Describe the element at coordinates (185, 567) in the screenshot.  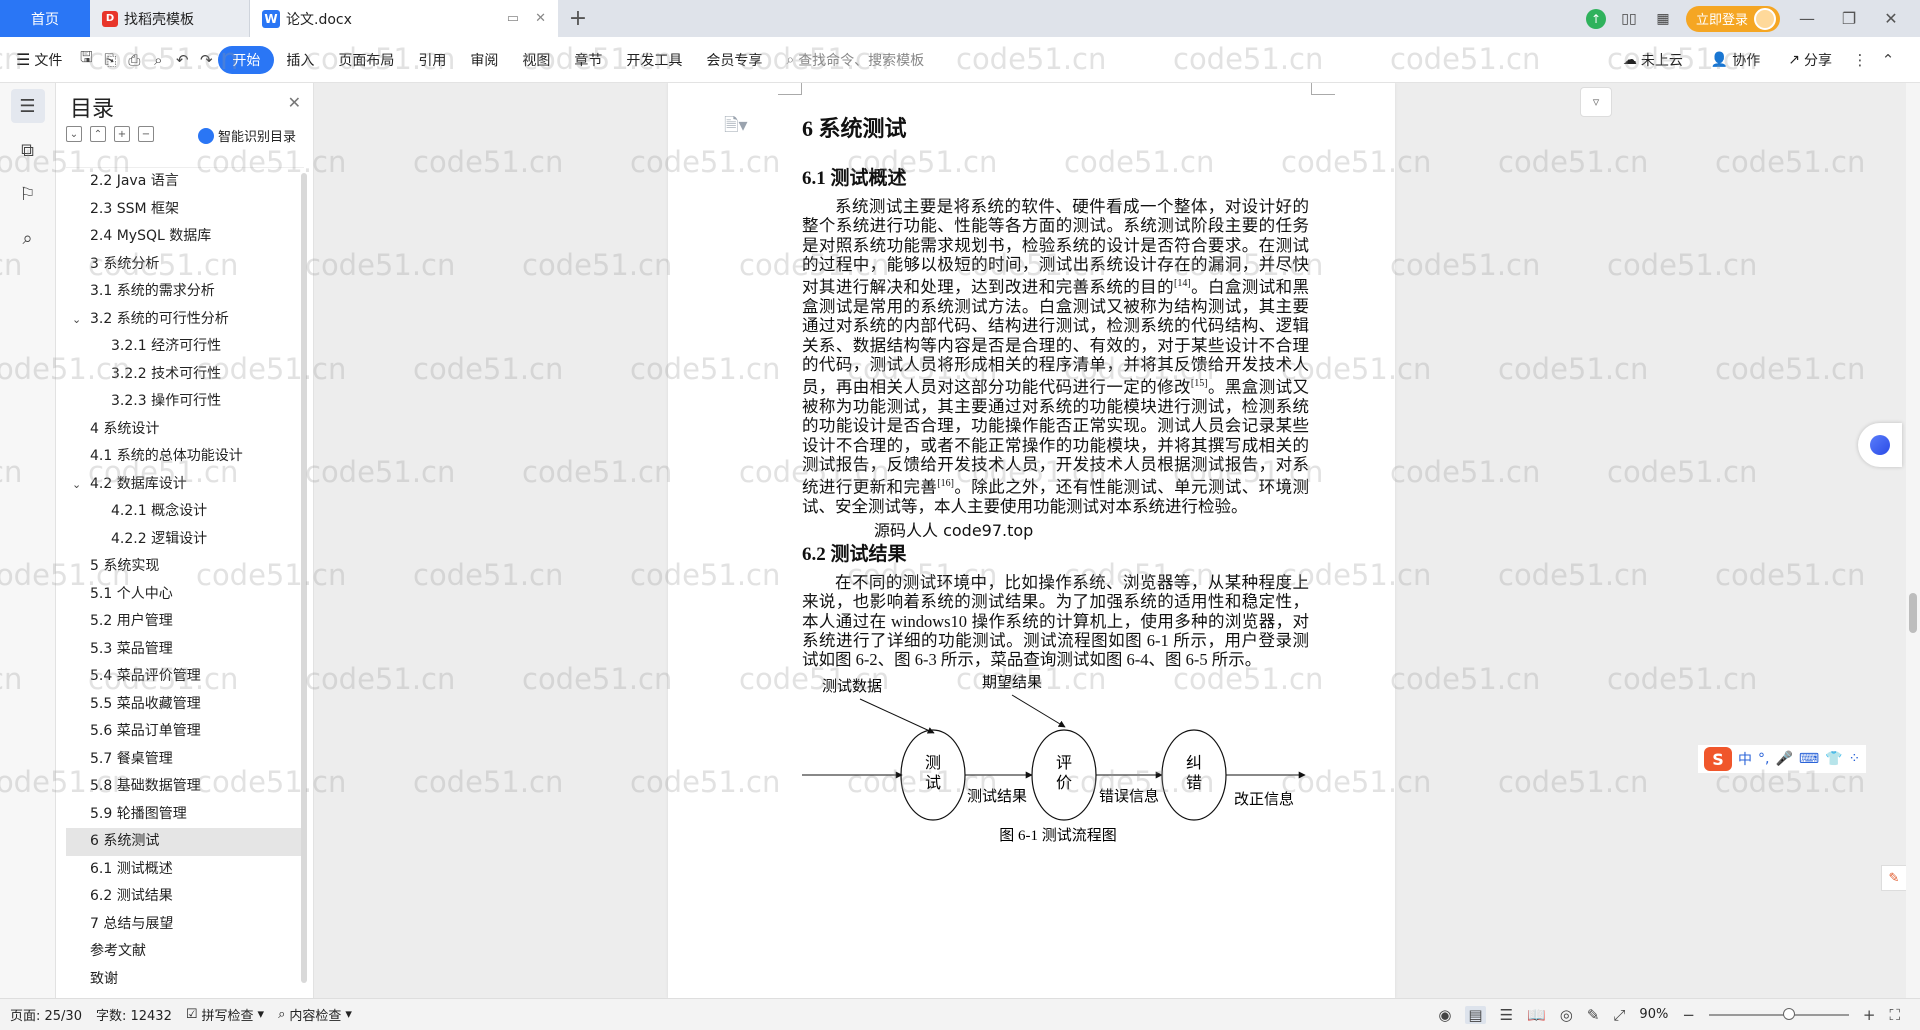
I see `toc-item: 5 系统实现` at that location.